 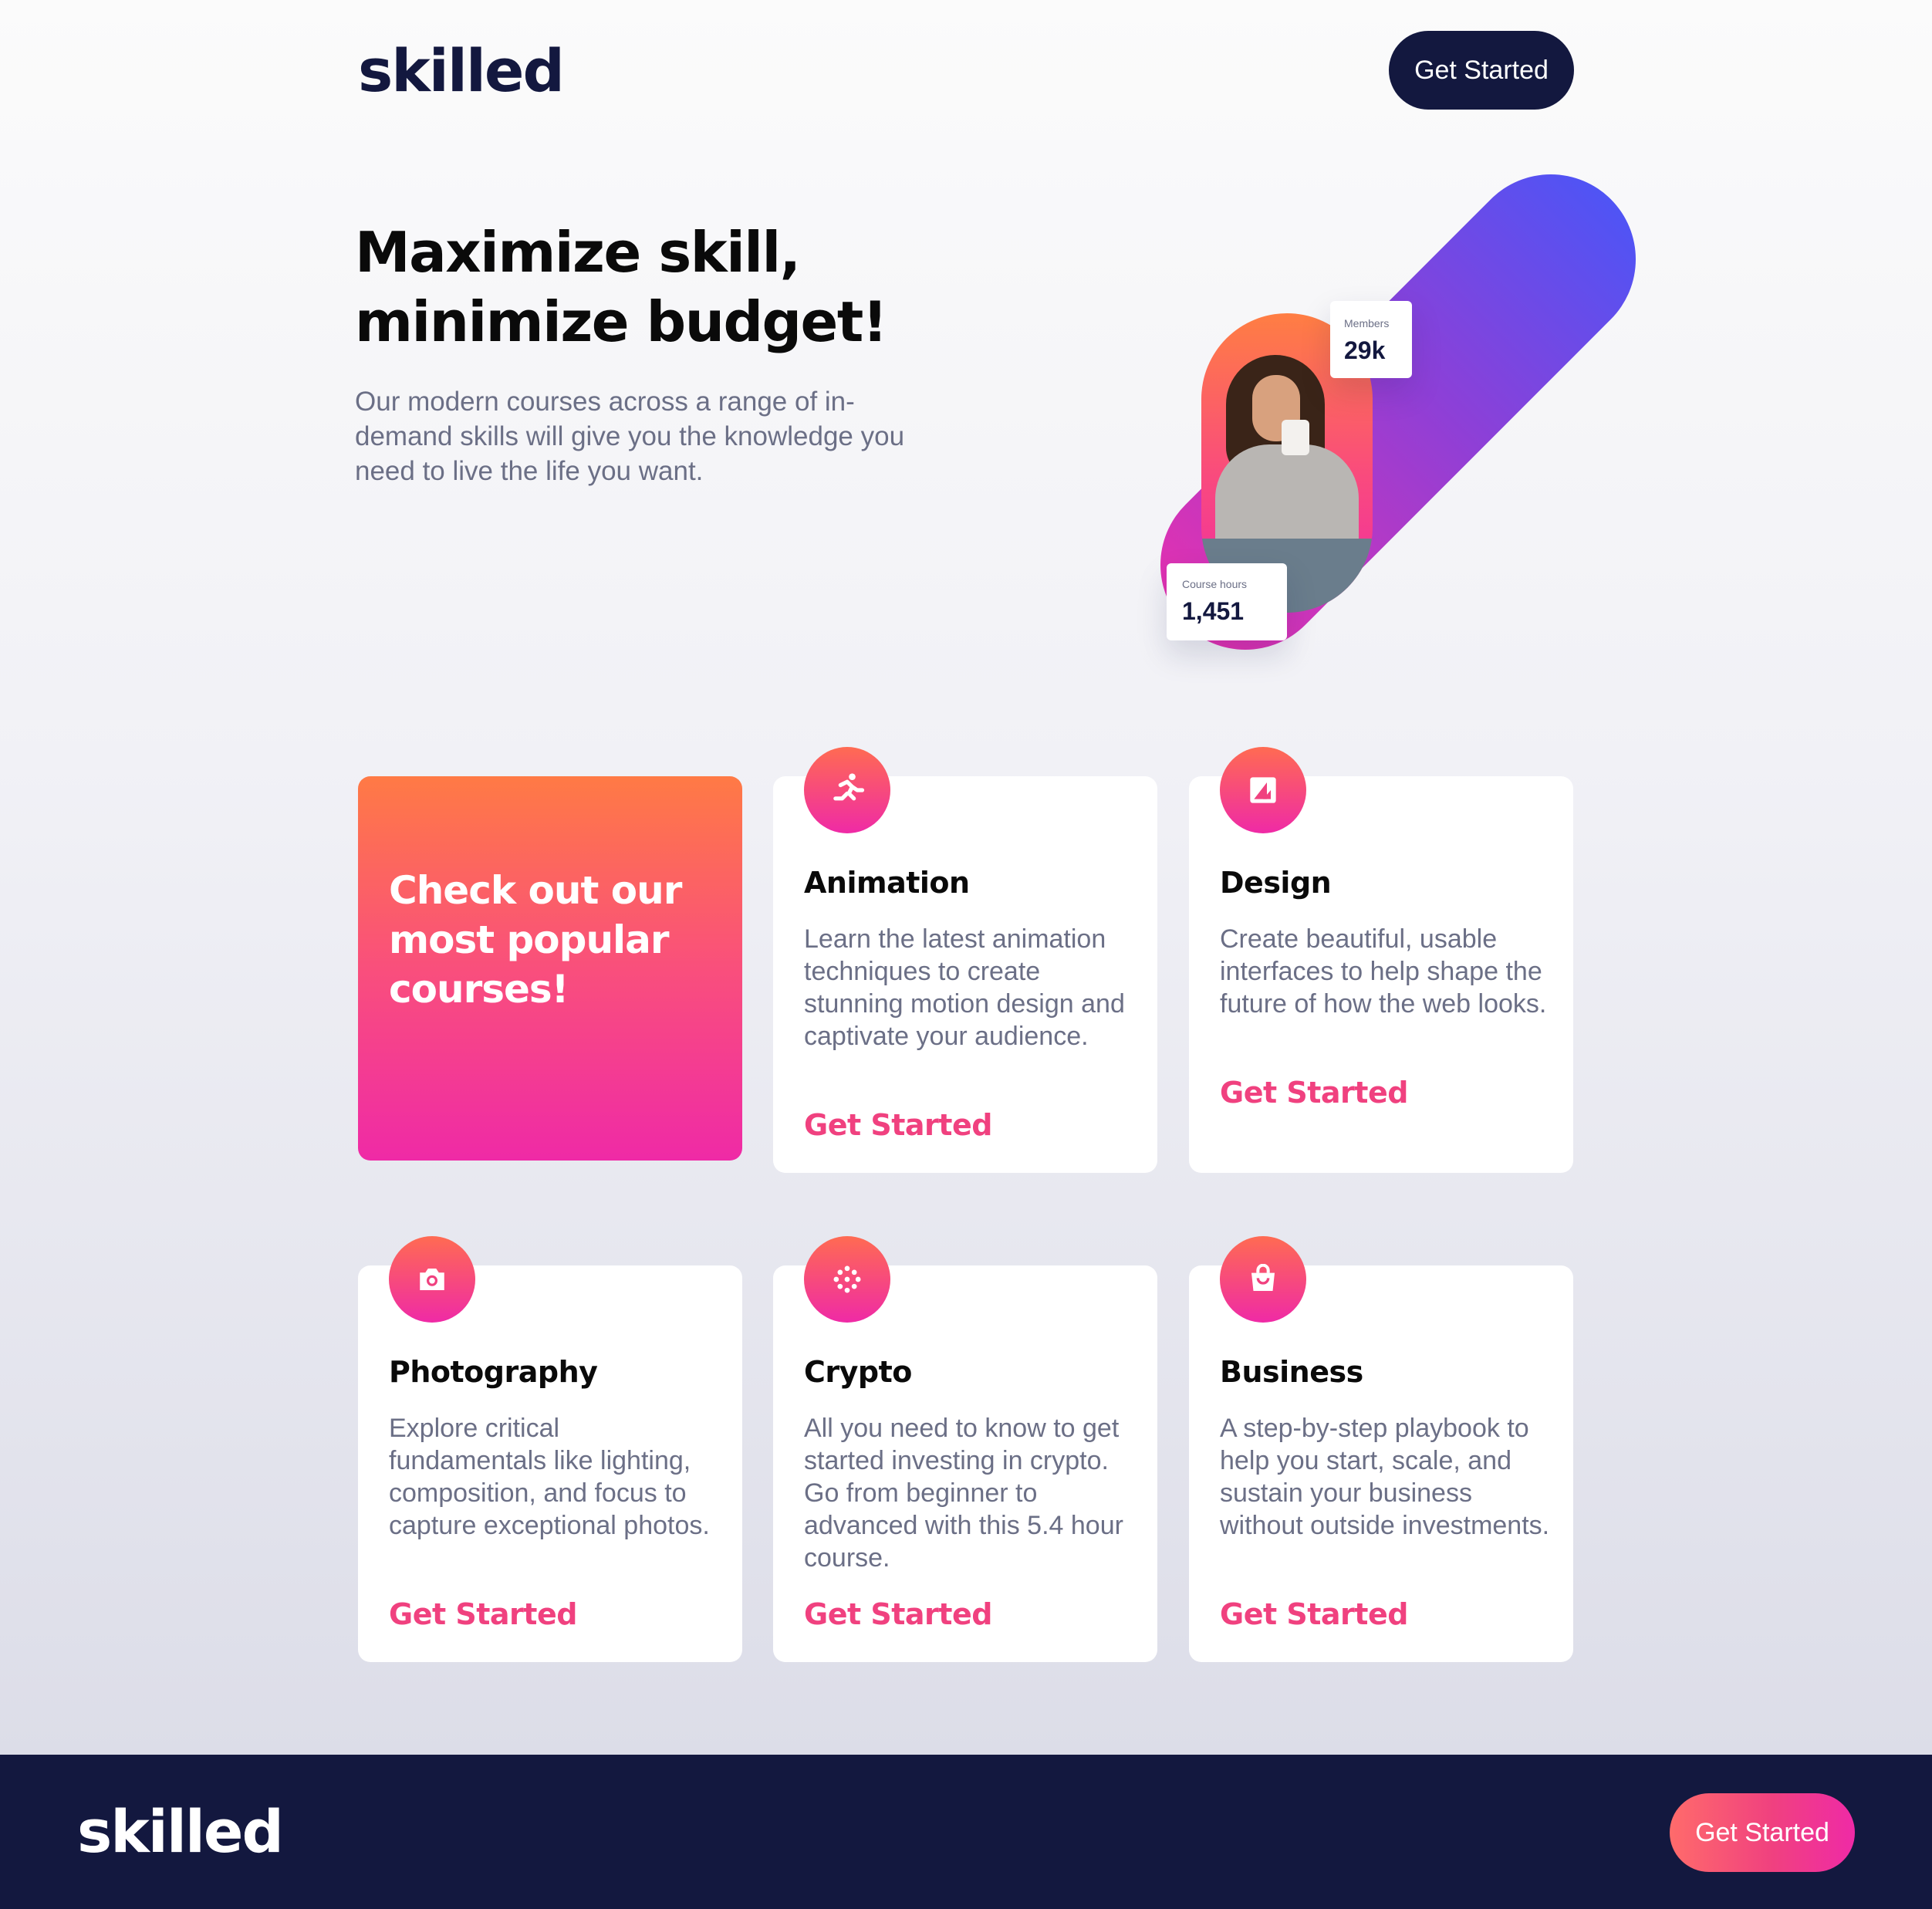 What do you see at coordinates (1762, 1832) in the screenshot?
I see `footer-get-started-button: Get Started` at bounding box center [1762, 1832].